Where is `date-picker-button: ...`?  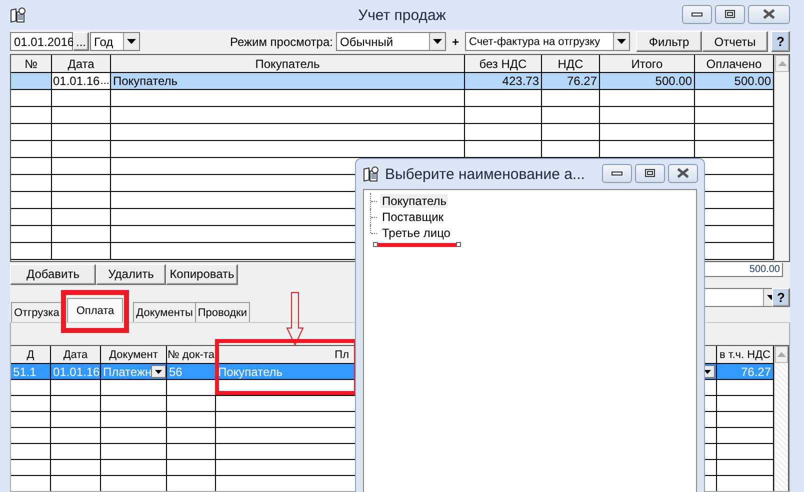
date-picker-button: ... is located at coordinates (81, 41).